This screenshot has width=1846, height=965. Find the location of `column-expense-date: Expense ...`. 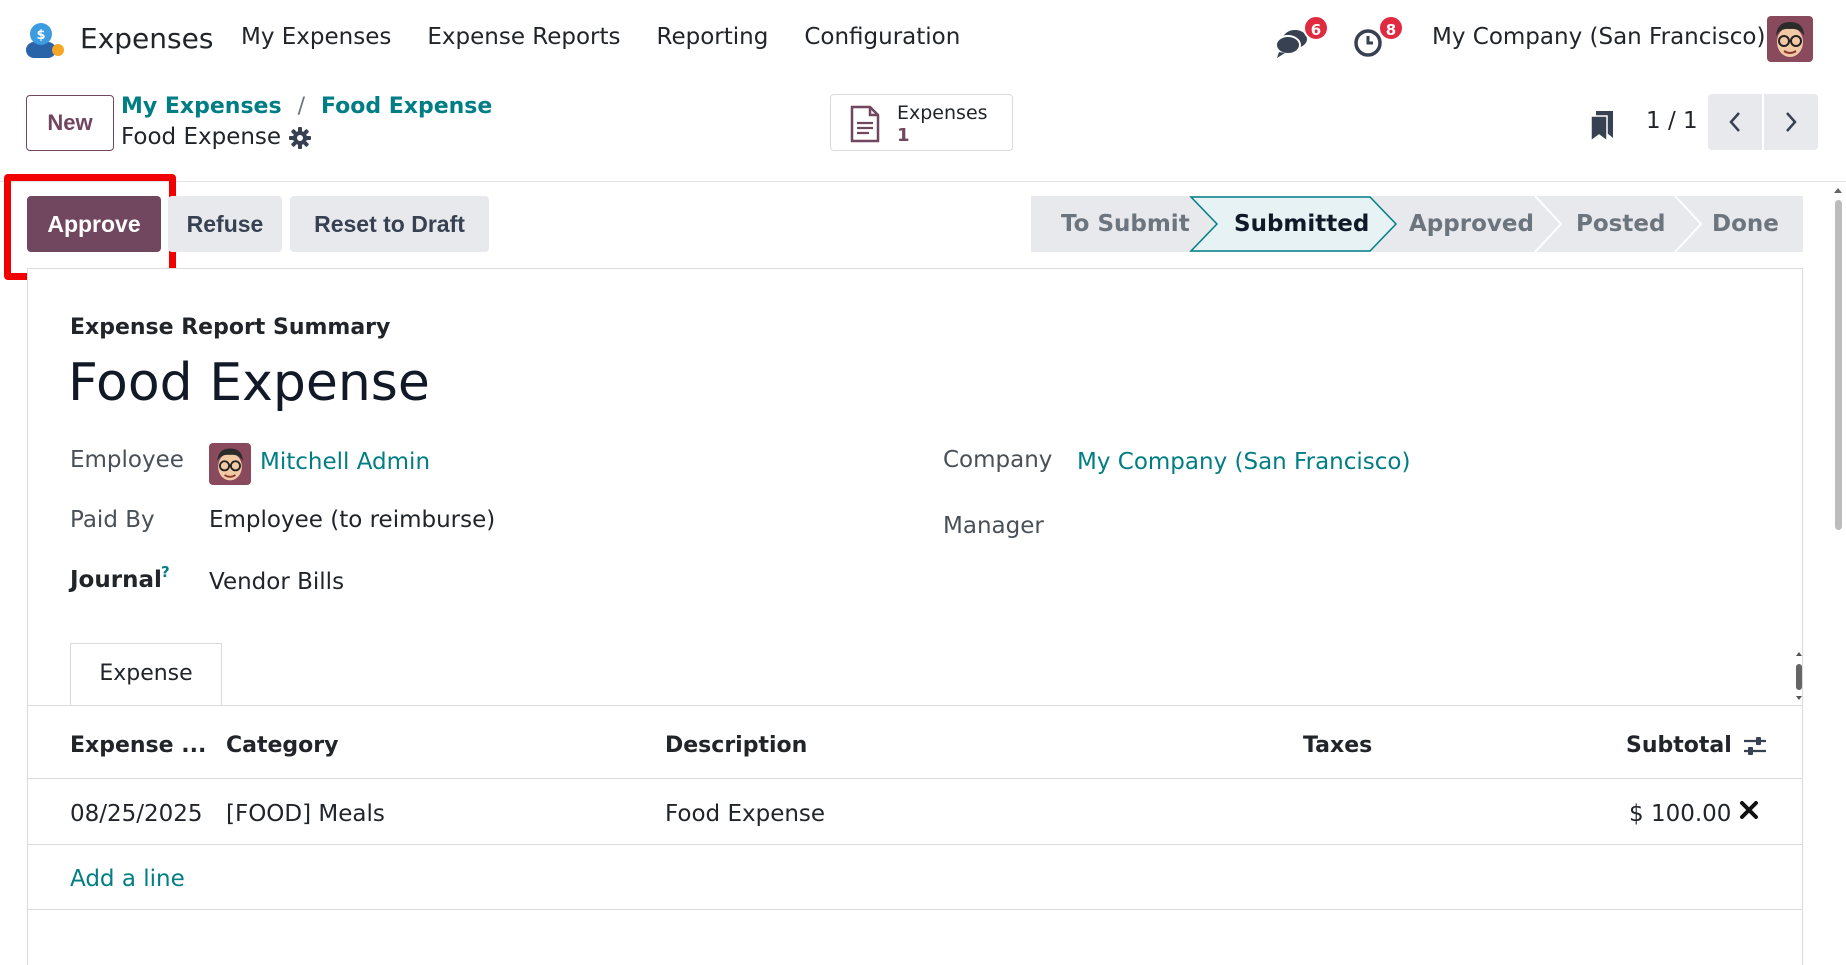

column-expense-date: Expense ... is located at coordinates (138, 745).